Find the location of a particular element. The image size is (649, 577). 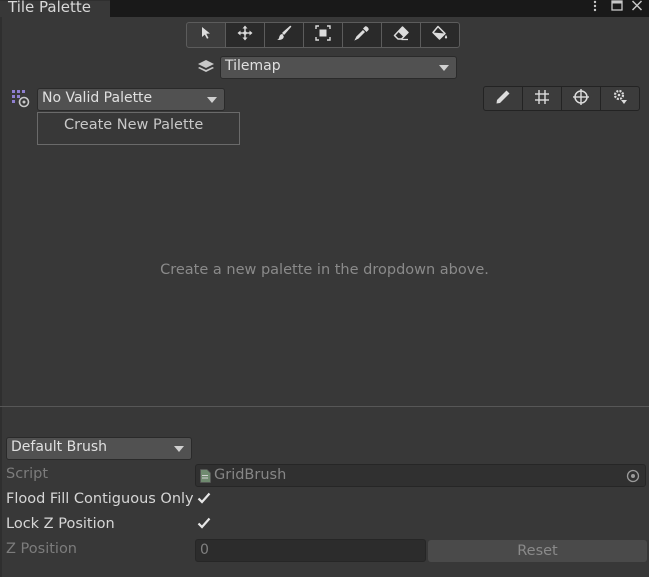

object-picker-icon is located at coordinates (633, 478).